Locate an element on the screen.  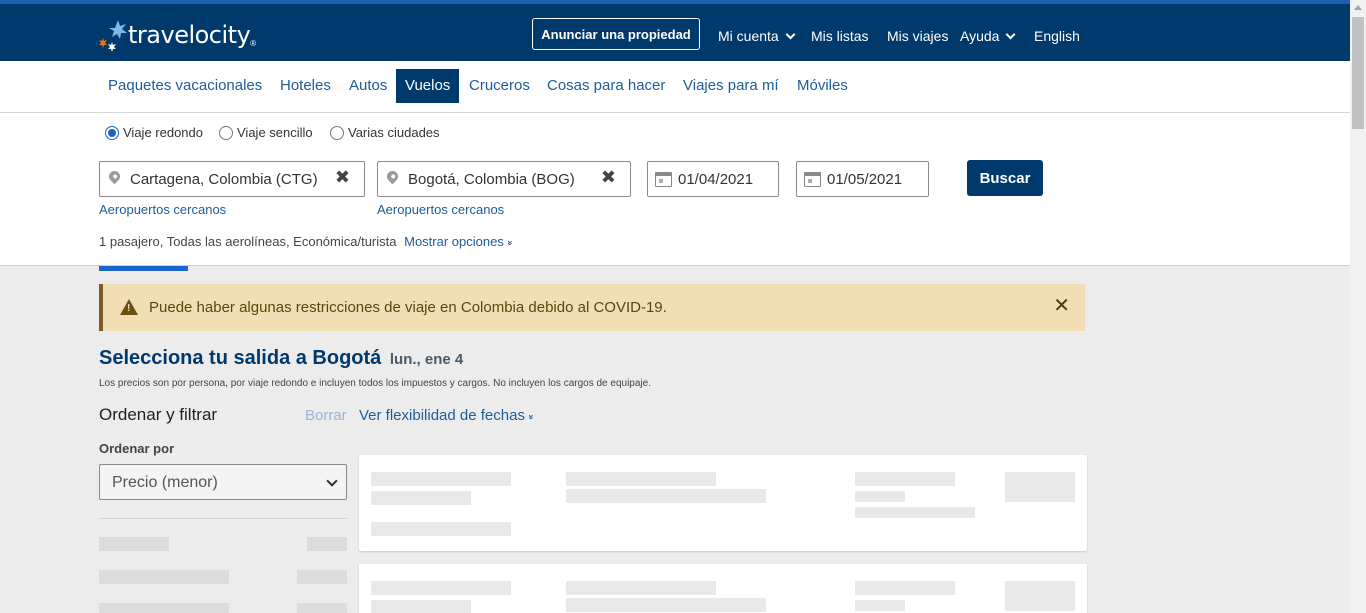
my-trips-link: Mis viajes is located at coordinates (917, 36).